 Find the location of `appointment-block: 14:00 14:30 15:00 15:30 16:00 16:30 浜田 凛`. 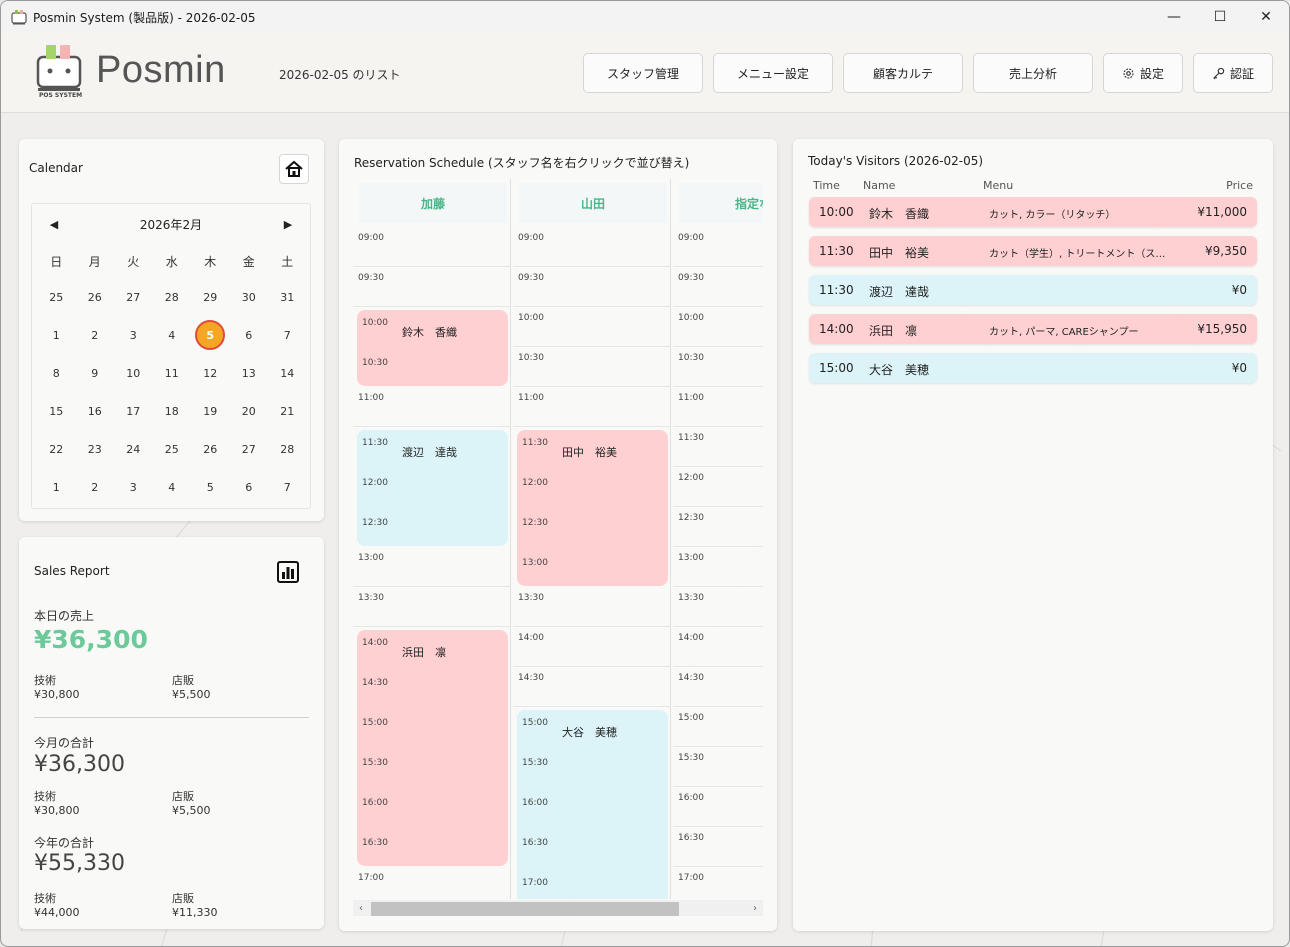

appointment-block: 14:00 14:30 15:00 15:30 16:00 16:30 浜田 凛 is located at coordinates (432, 748).